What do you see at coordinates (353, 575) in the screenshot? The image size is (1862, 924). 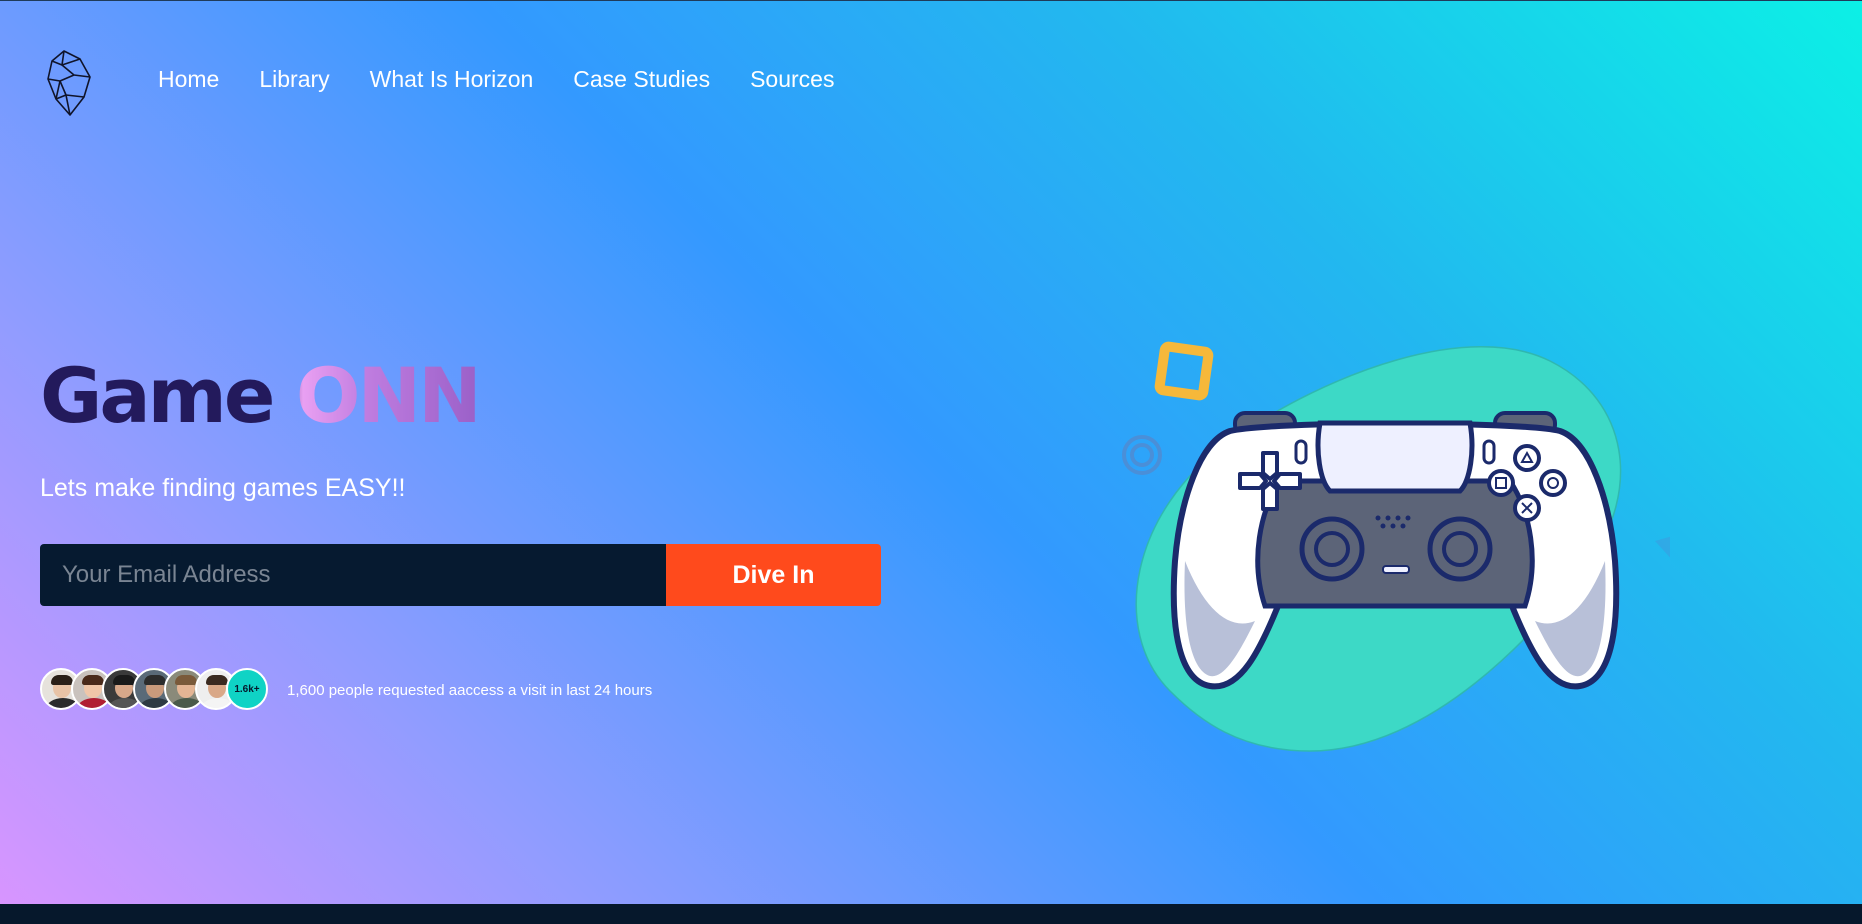 I see `email-input` at bounding box center [353, 575].